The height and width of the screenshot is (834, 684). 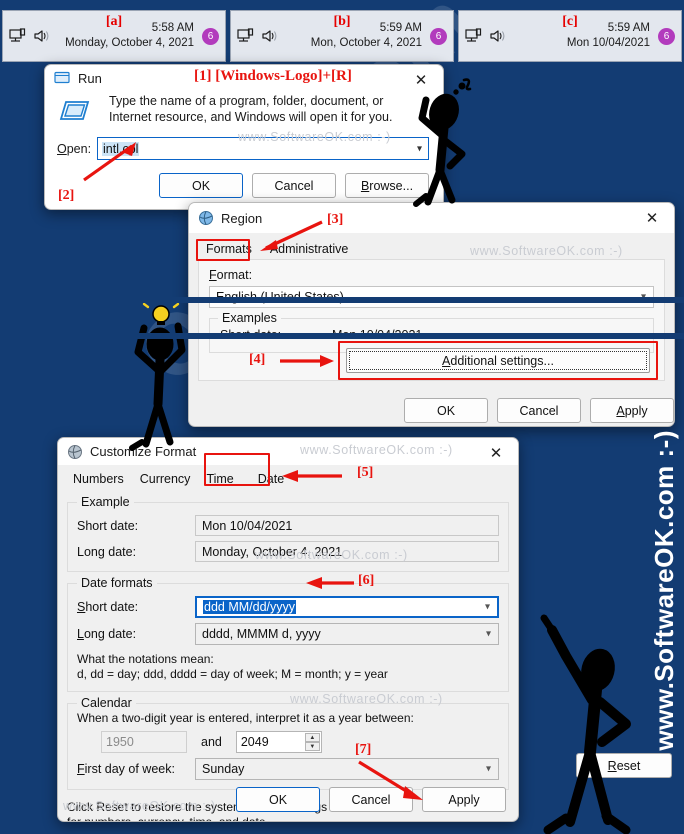 What do you see at coordinates (438, 36) in the screenshot?
I see `clock-b-notification-badge: 6` at bounding box center [438, 36].